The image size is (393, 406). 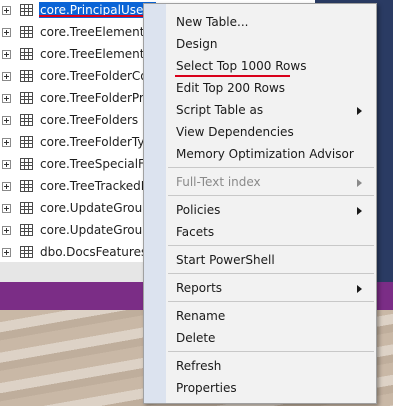 I want to click on menu-item-label: Delete, so click(x=196, y=338).